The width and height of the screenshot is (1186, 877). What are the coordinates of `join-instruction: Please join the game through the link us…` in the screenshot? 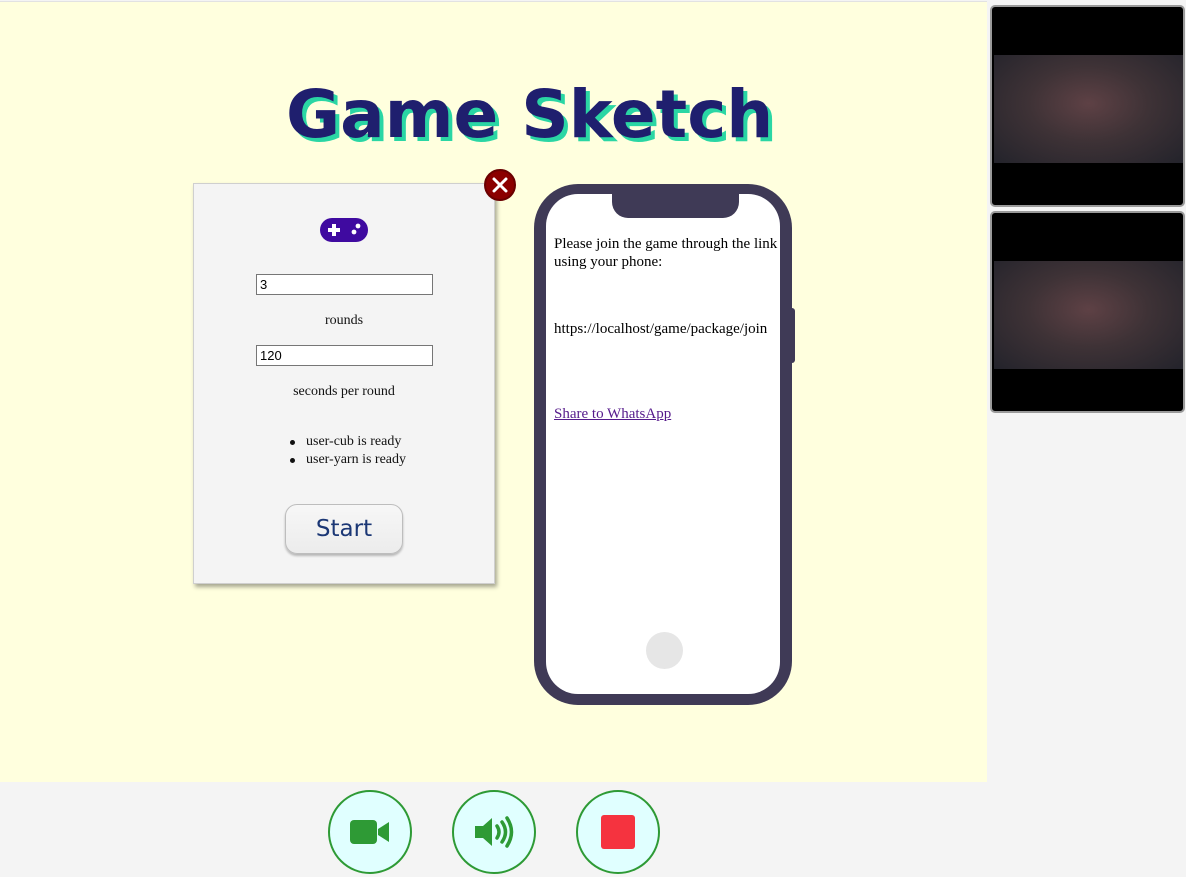 It's located at (666, 253).